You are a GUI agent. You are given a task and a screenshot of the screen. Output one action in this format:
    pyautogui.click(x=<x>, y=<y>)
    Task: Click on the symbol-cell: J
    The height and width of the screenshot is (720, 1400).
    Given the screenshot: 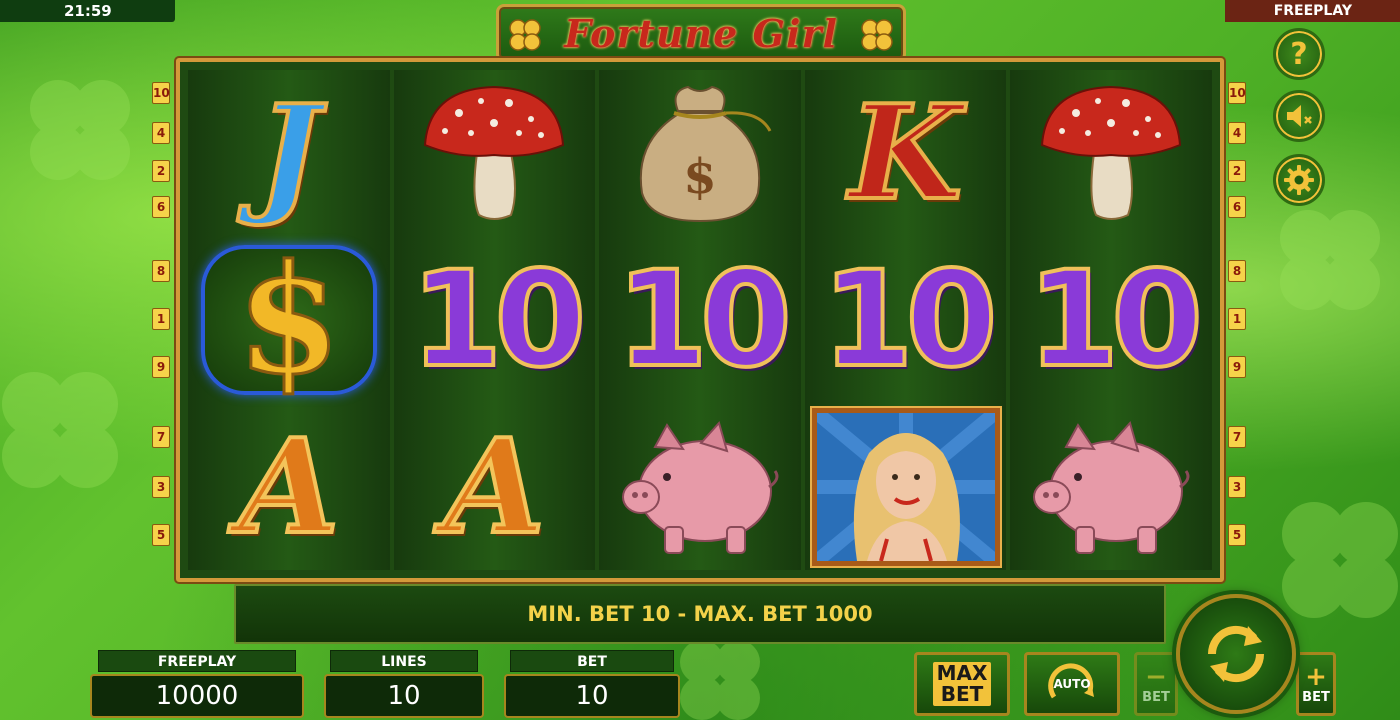 What is the action you would take?
    pyautogui.click(x=289, y=153)
    